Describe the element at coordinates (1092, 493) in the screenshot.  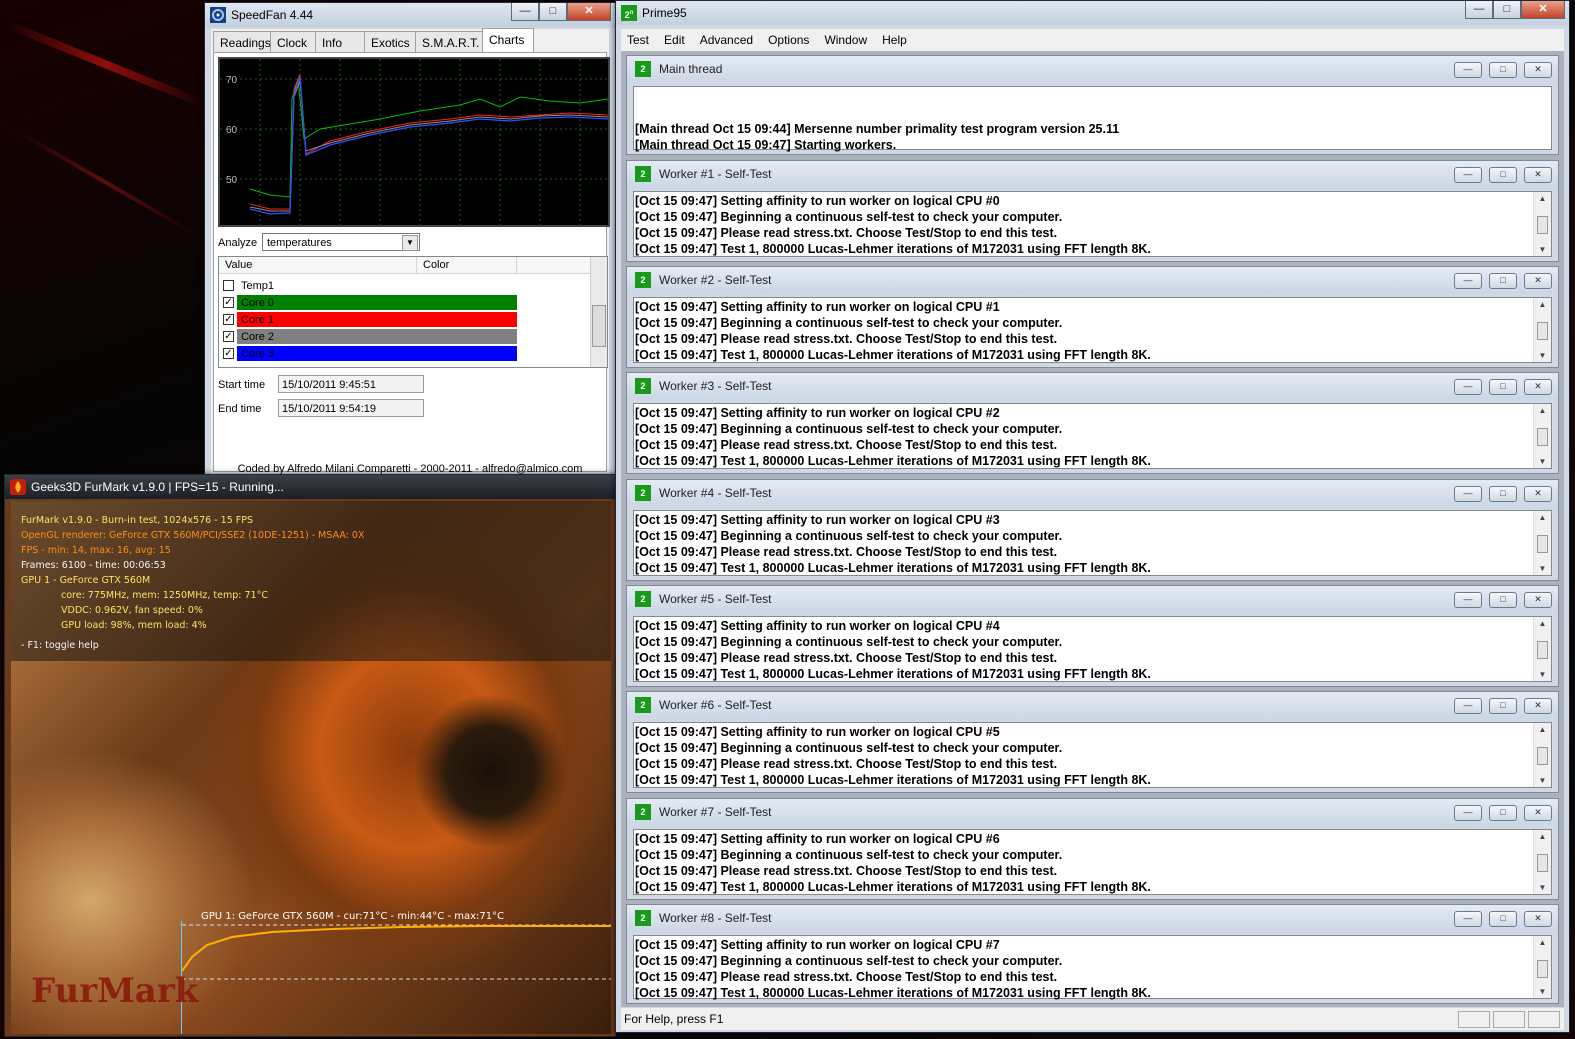
I see `child-titlebar: 2 Worker #4 - Self-Test — □ ✕` at that location.